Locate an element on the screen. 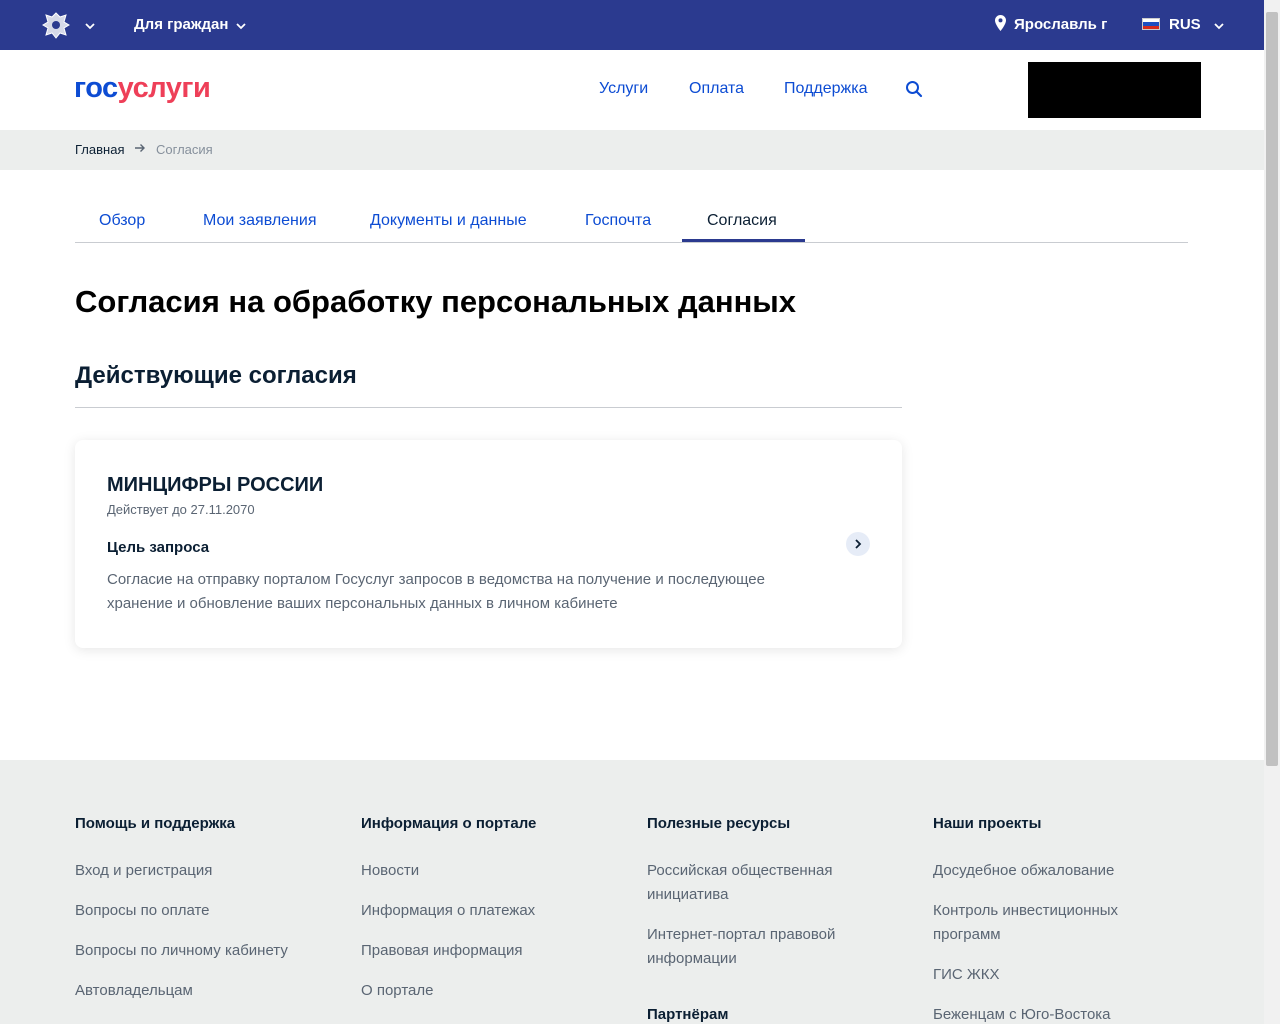  gosuslugi-logo: госуслуги is located at coordinates (142, 88).